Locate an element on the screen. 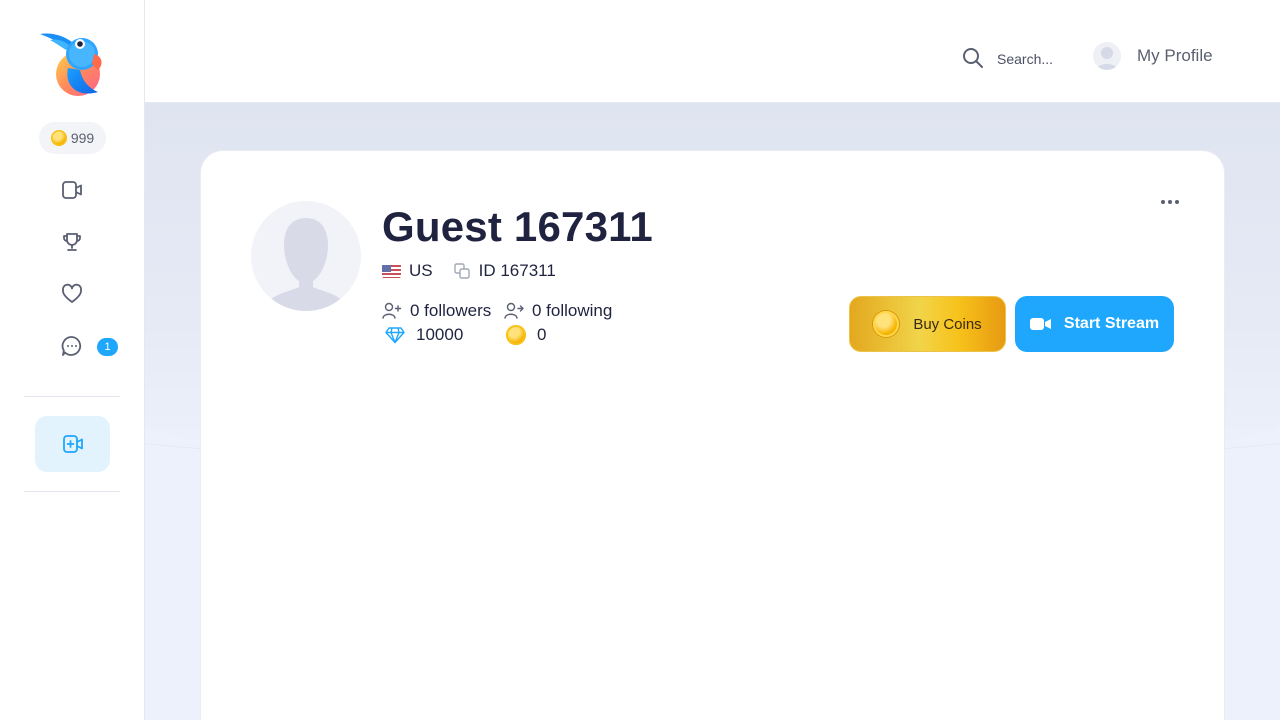 Image resolution: width=1280 pixels, height=720 pixels. sidebar: 999 1 is located at coordinates (72, 360).